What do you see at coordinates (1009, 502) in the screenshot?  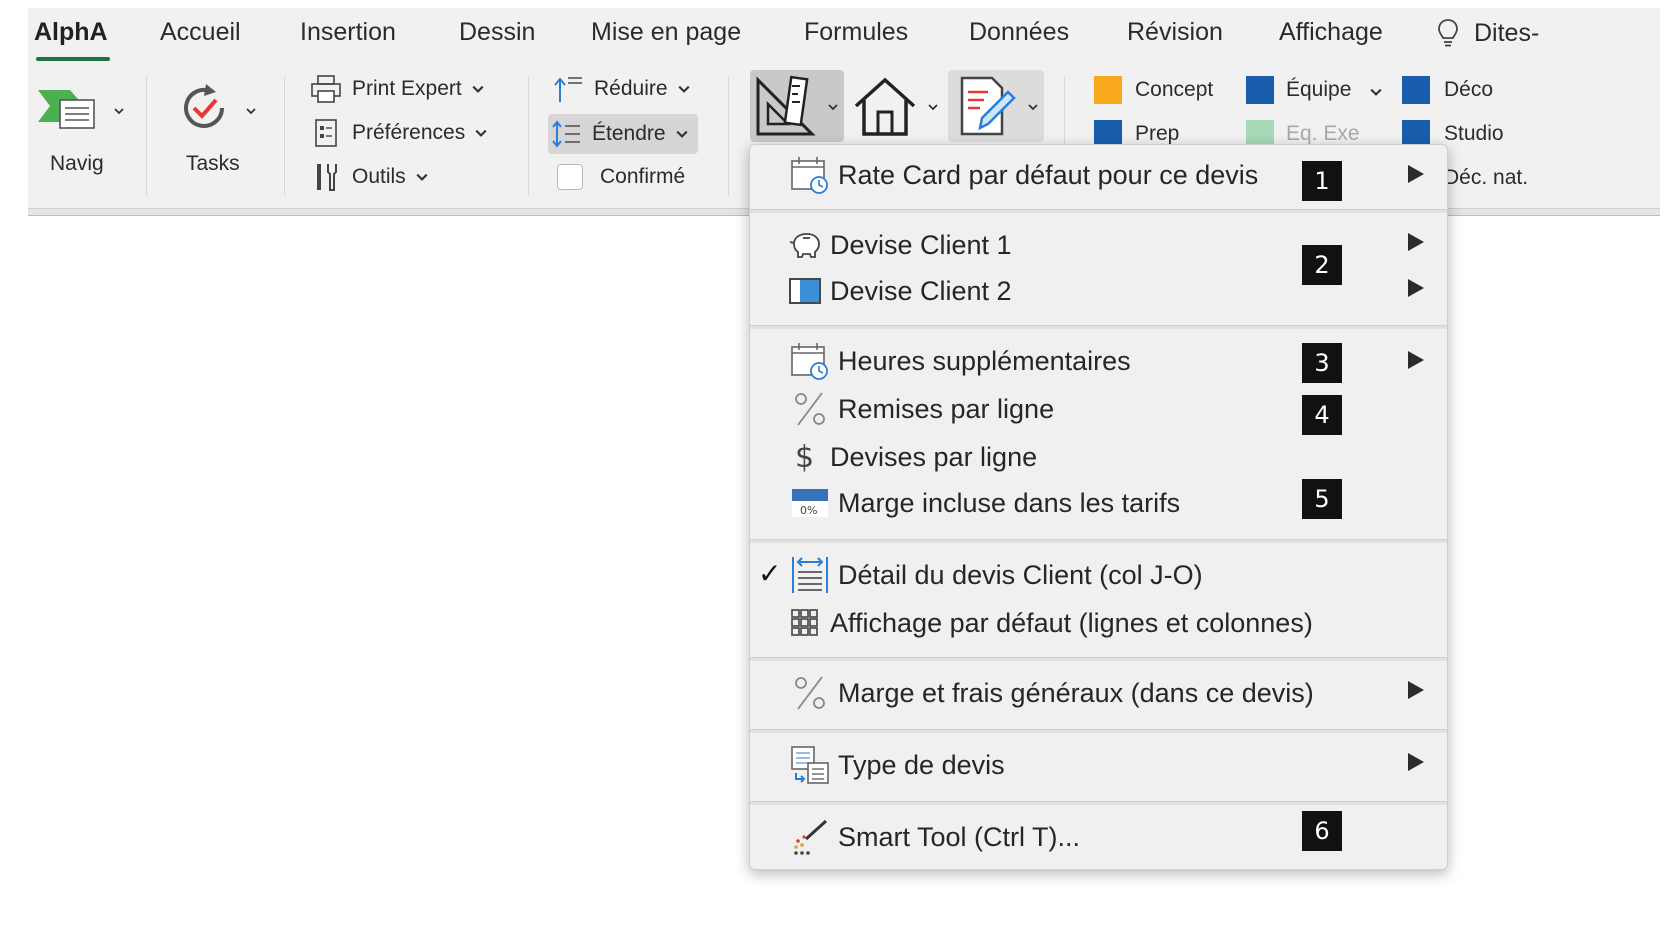 I see `menu-item-label: Marge incluse dans les tarifs` at bounding box center [1009, 502].